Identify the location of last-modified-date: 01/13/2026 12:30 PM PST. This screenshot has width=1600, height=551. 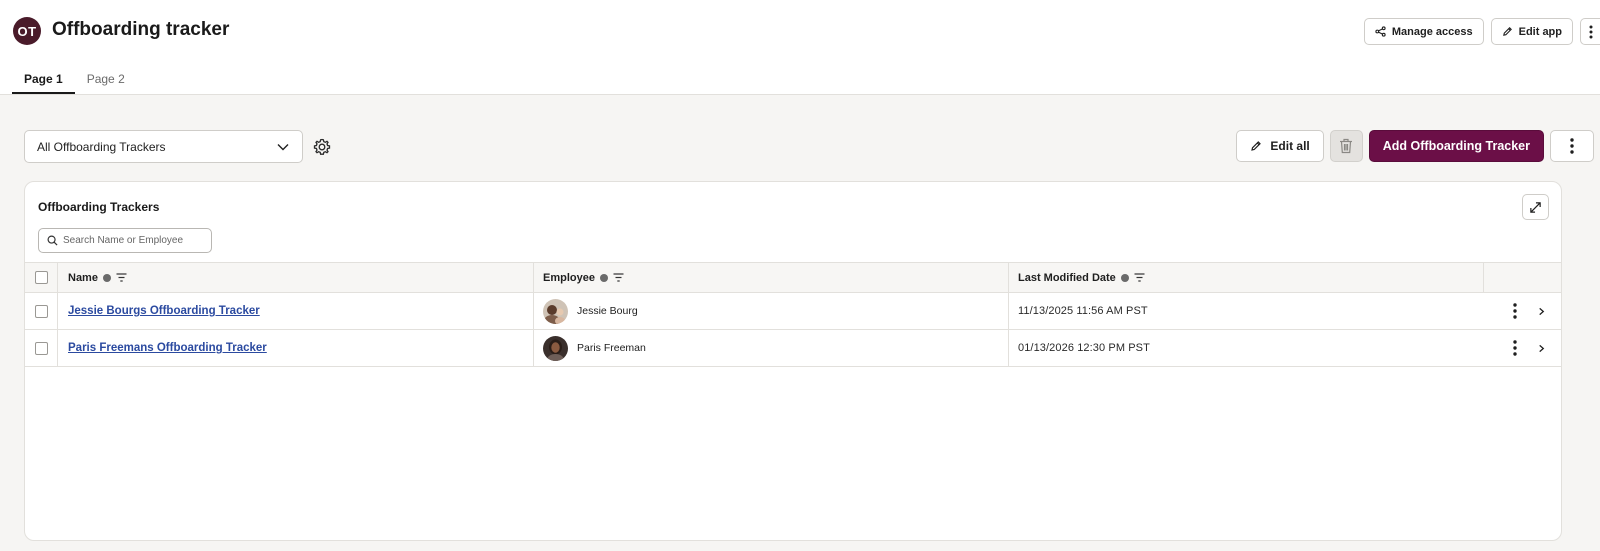
(1084, 348).